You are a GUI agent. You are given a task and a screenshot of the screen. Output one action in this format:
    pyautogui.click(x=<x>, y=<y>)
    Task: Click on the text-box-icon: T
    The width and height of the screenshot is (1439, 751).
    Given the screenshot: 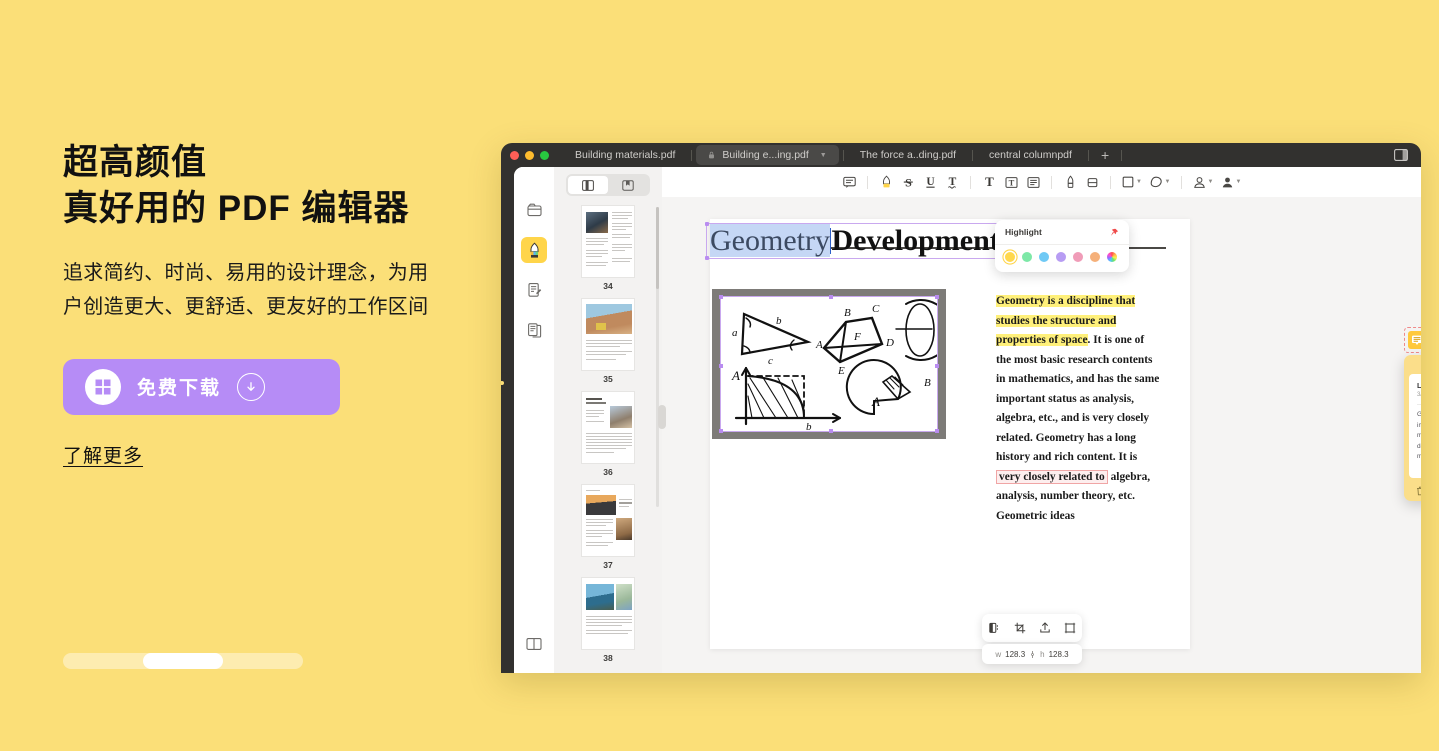 What is the action you would take?
    pyautogui.click(x=1011, y=182)
    